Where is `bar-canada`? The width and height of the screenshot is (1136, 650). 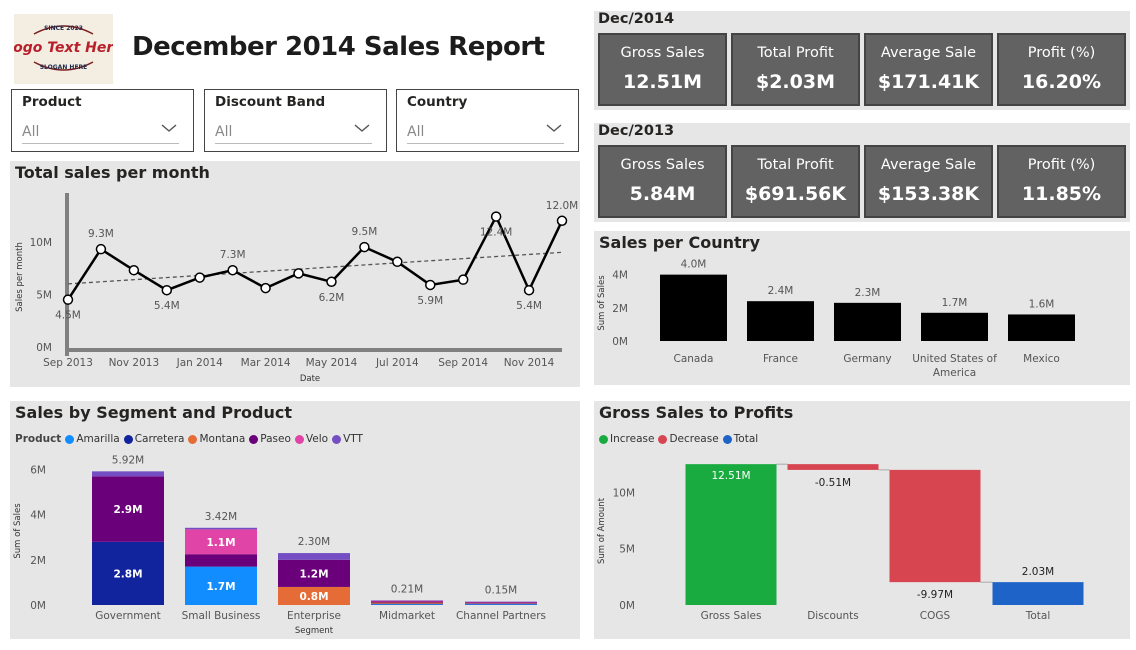 bar-canada is located at coordinates (693, 307).